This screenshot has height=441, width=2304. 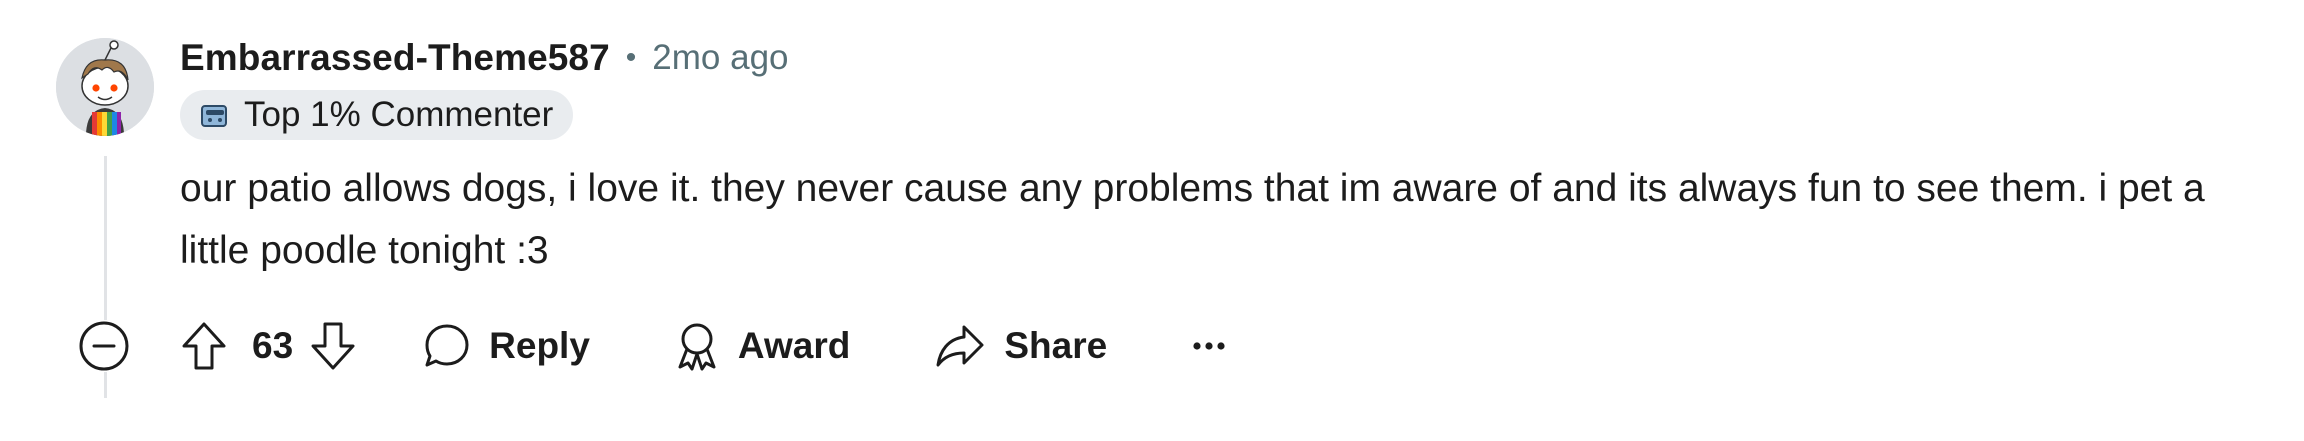 What do you see at coordinates (273, 345) in the screenshot?
I see `vote-score: 63` at bounding box center [273, 345].